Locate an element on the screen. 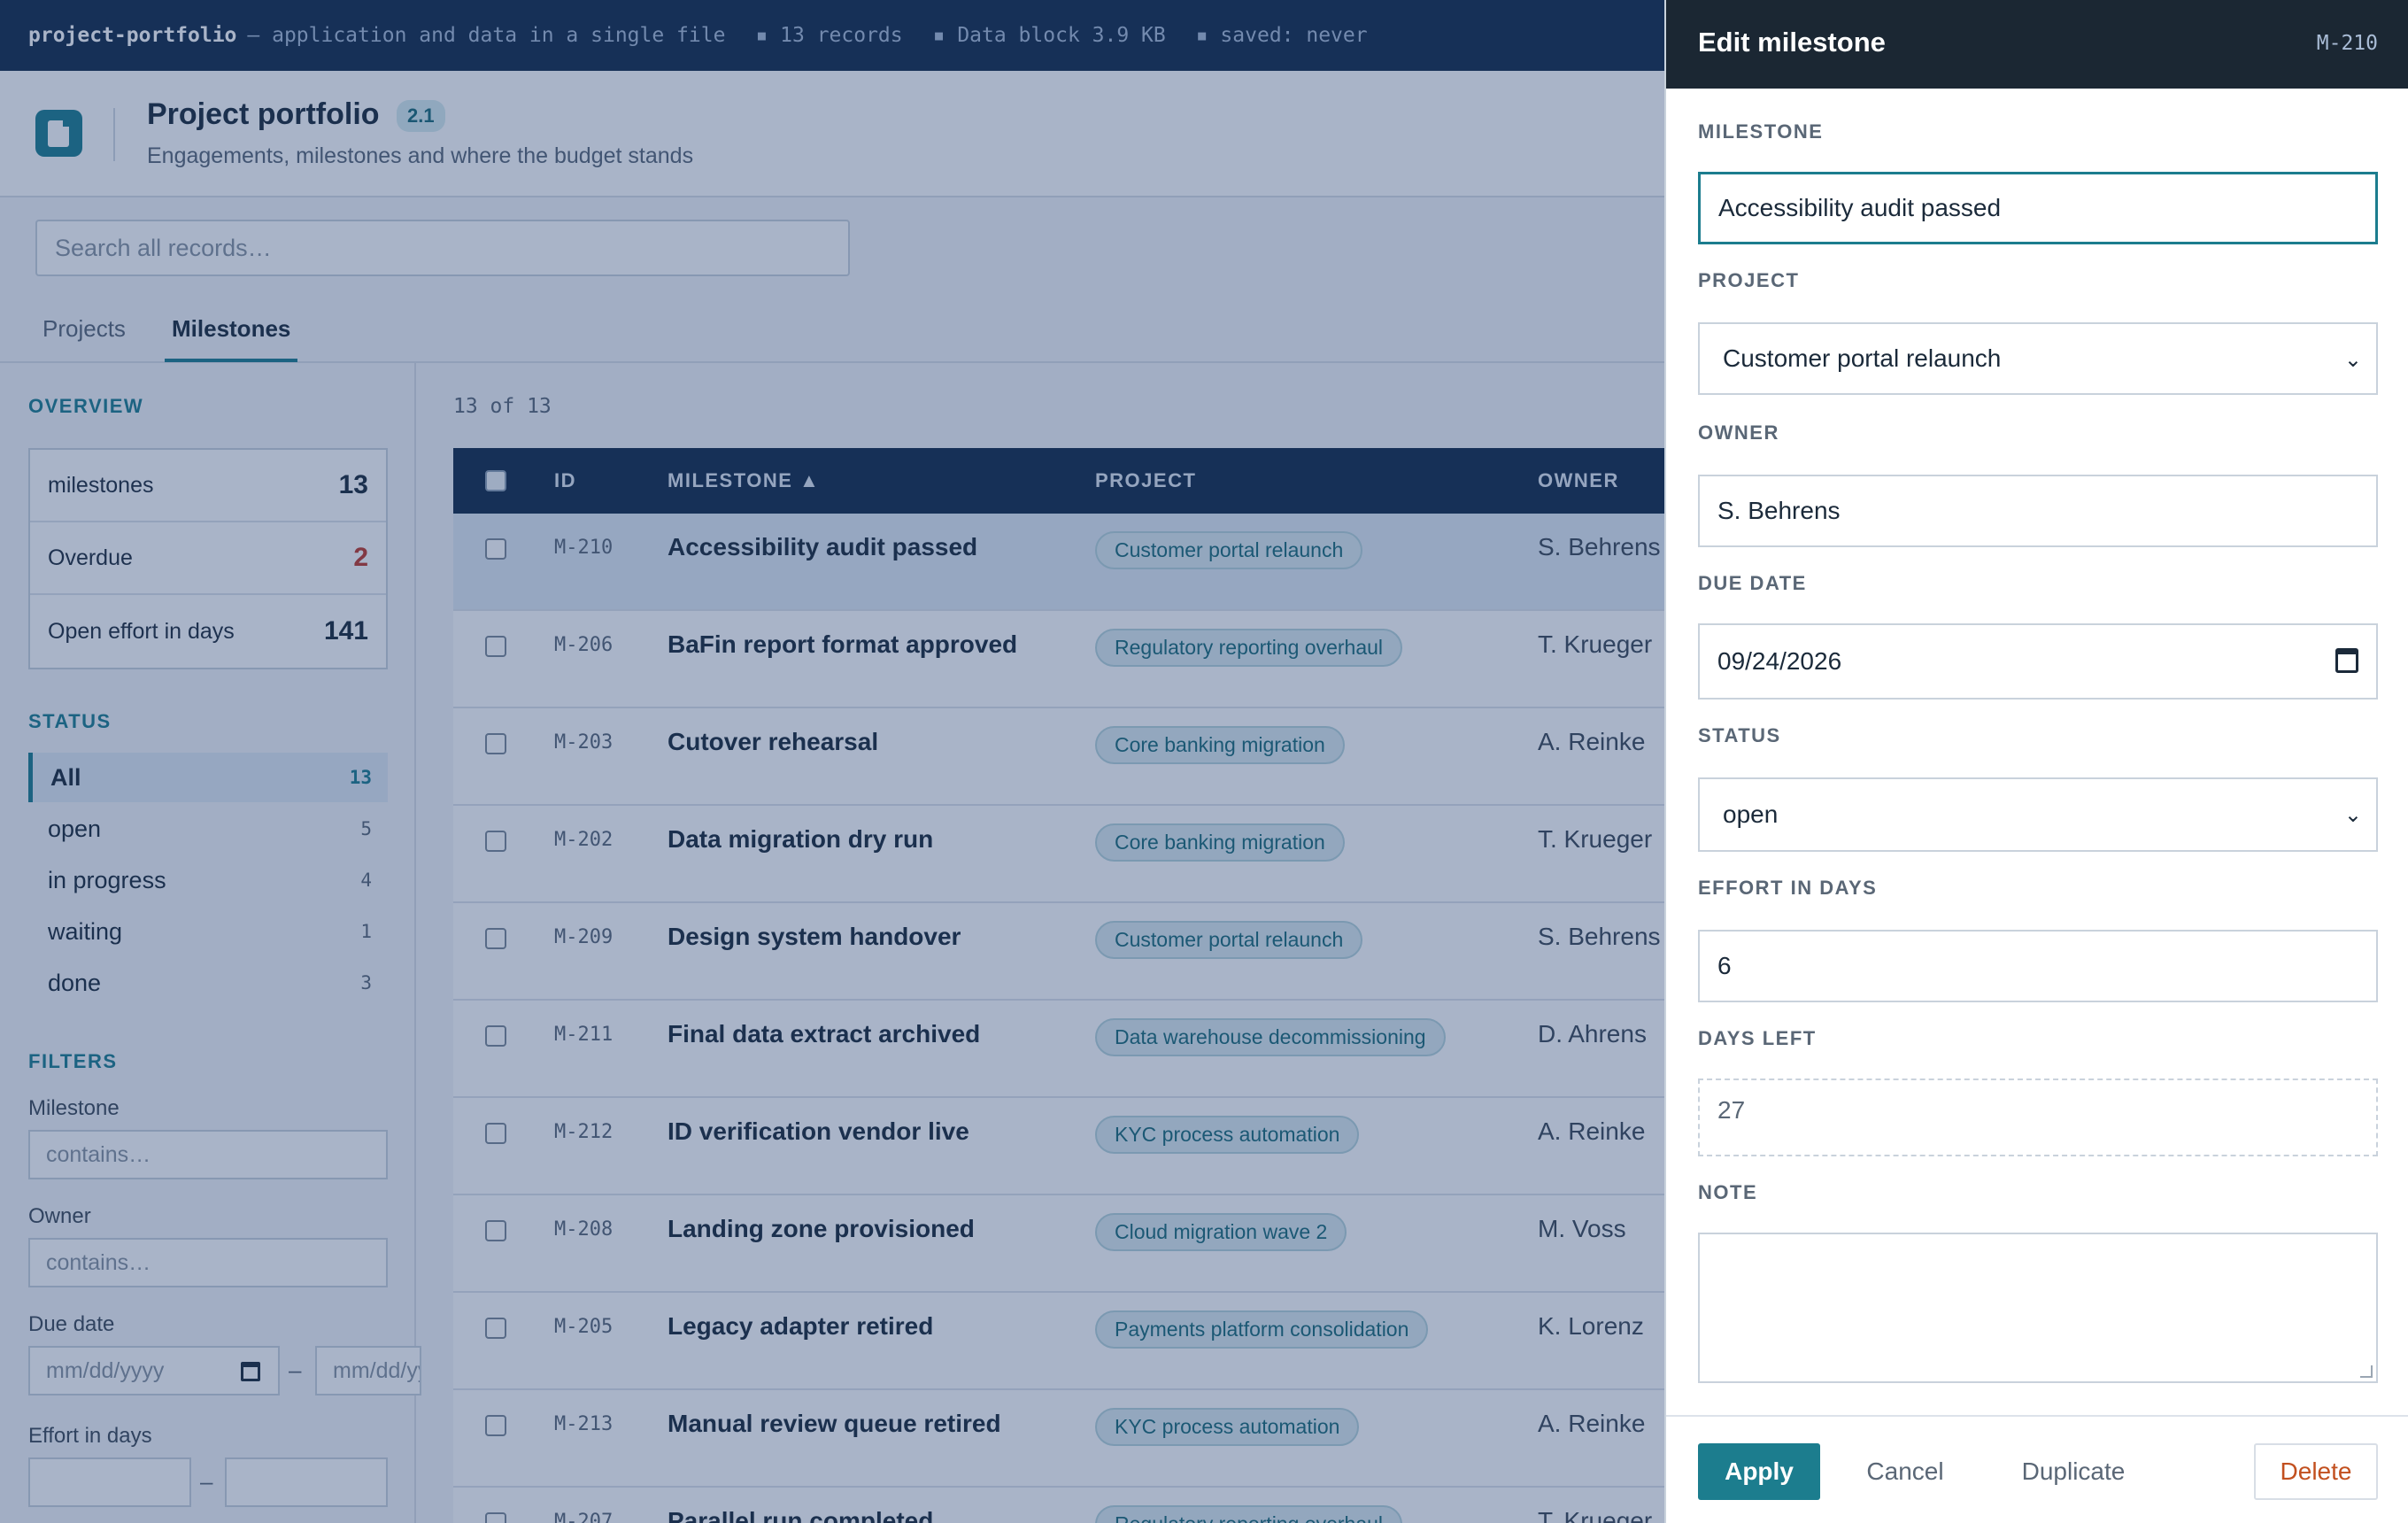  milestone-field-label: MILESTONE is located at coordinates (1761, 131).